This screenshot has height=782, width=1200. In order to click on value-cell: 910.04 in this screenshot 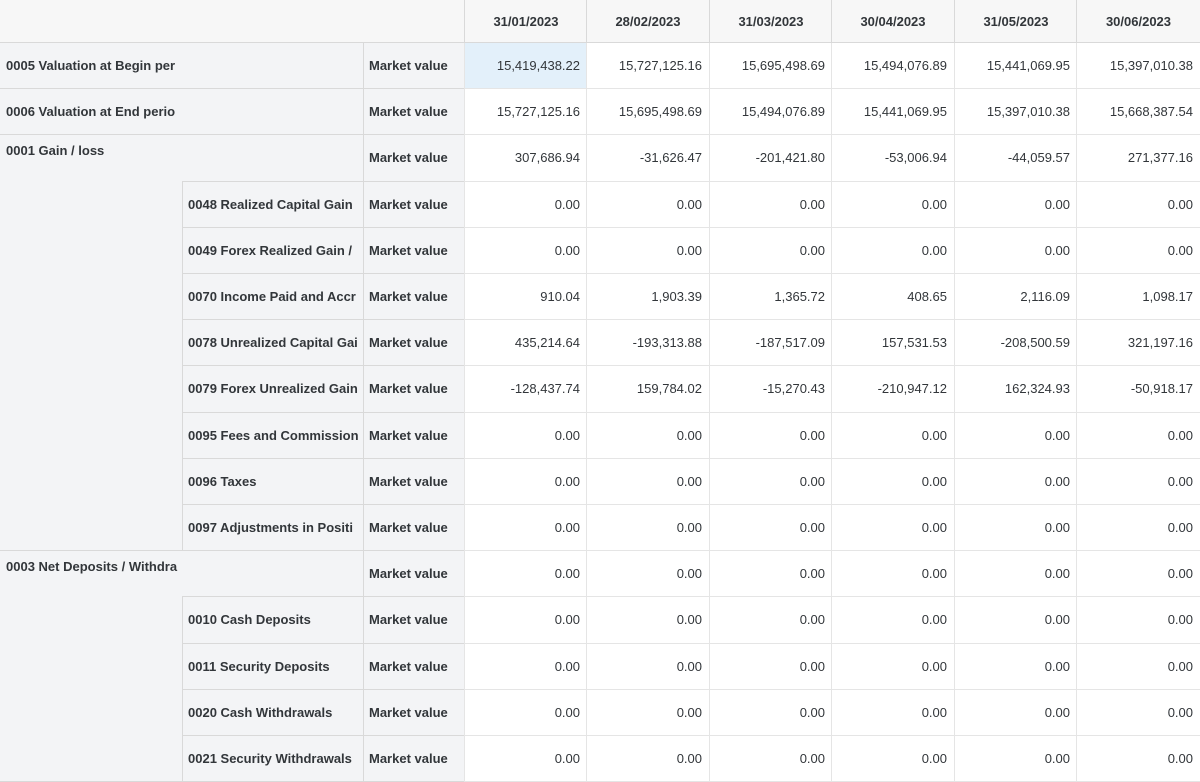, I will do `click(525, 297)`.